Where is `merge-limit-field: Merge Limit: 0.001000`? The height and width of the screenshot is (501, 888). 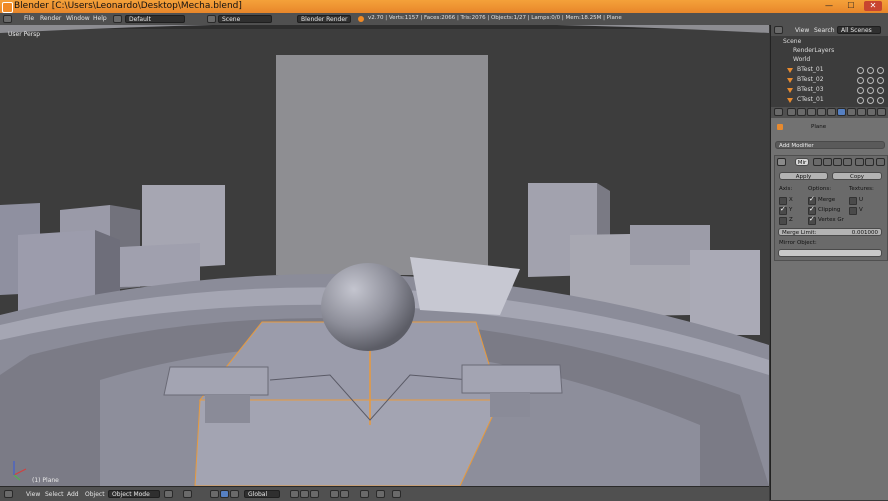
merge-limit-field: Merge Limit: 0.001000 is located at coordinates (830, 232).